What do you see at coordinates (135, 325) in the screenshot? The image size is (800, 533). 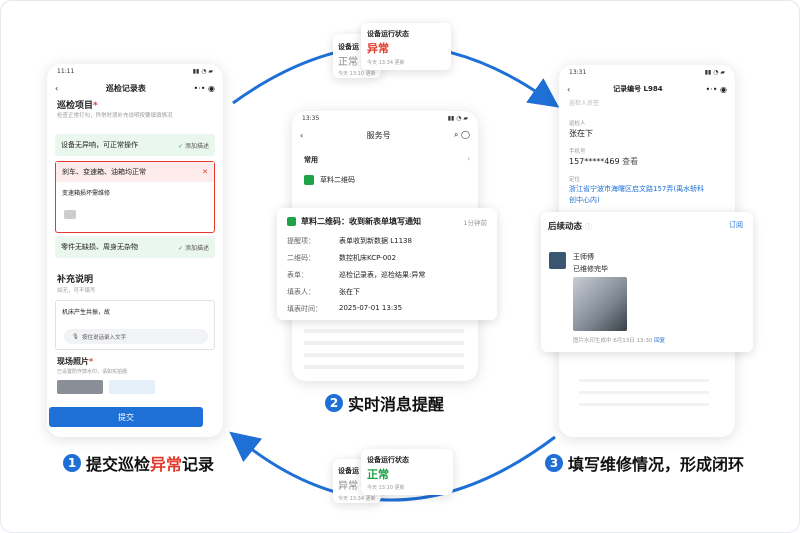 I see `supplement-textarea: 机床产生共振，故 🎙 按住说话录入文字` at bounding box center [135, 325].